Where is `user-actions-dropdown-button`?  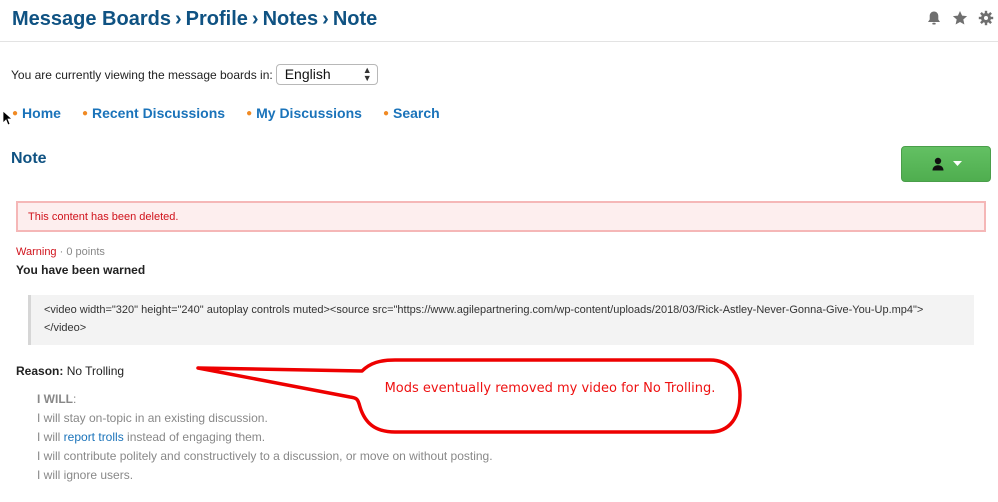 user-actions-dropdown-button is located at coordinates (946, 164).